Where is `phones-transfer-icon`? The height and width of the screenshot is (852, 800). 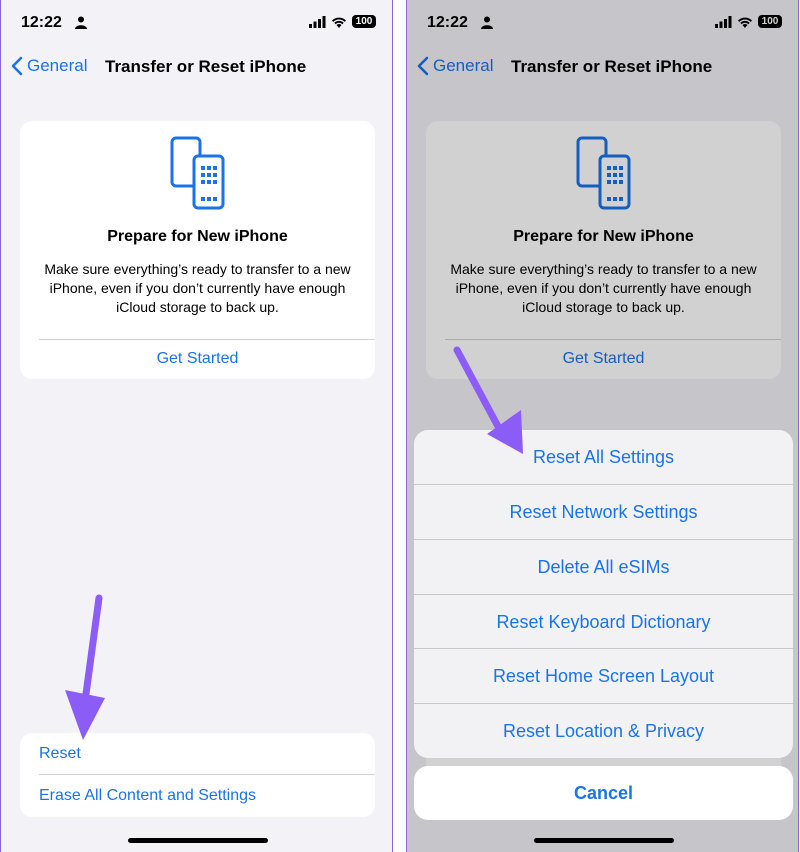
phones-transfer-icon is located at coordinates (197, 173).